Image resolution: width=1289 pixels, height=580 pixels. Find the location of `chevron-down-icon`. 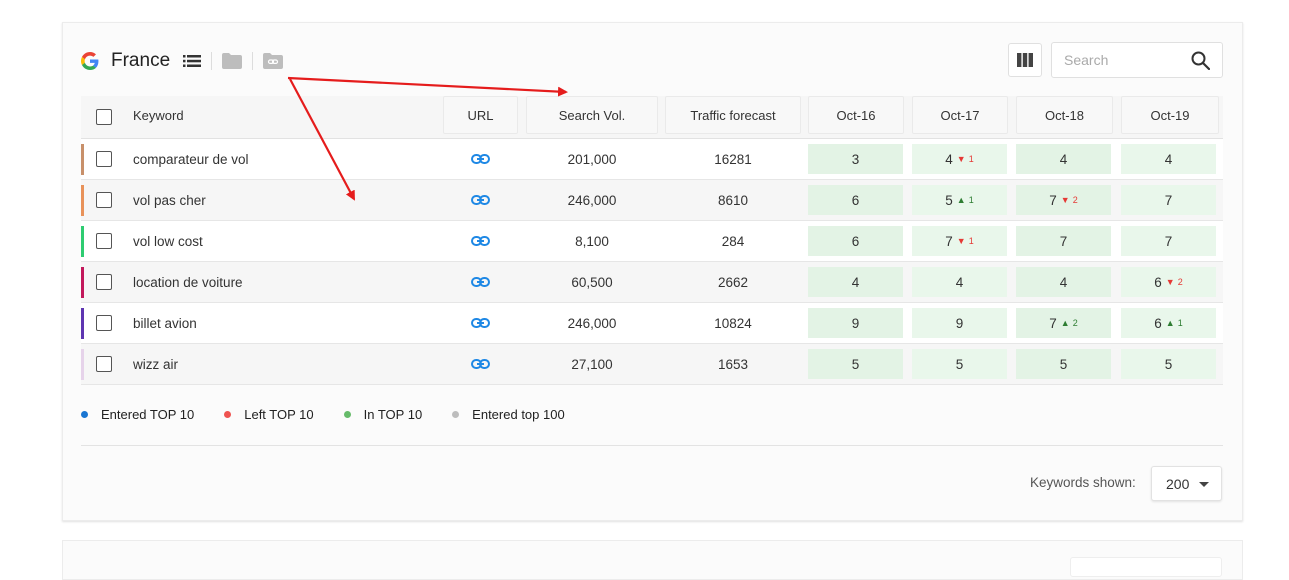

chevron-down-icon is located at coordinates (1204, 484).